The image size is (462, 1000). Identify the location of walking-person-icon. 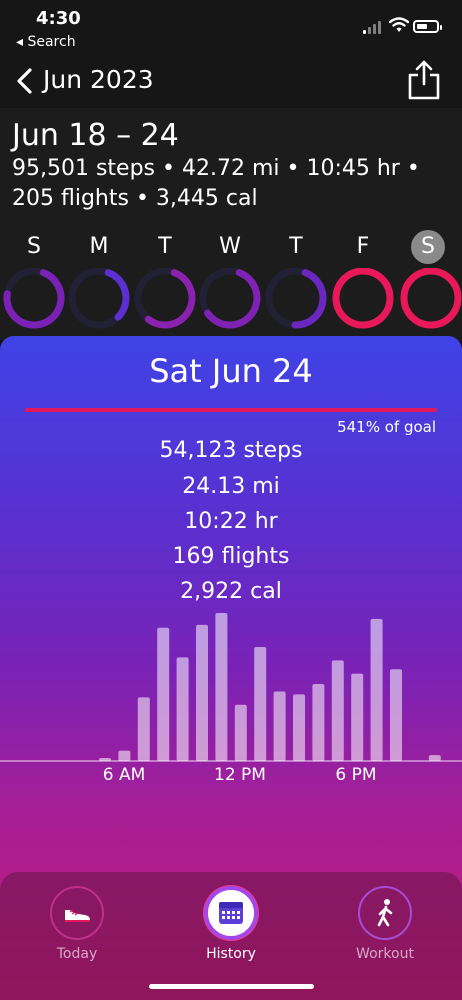
(385, 913).